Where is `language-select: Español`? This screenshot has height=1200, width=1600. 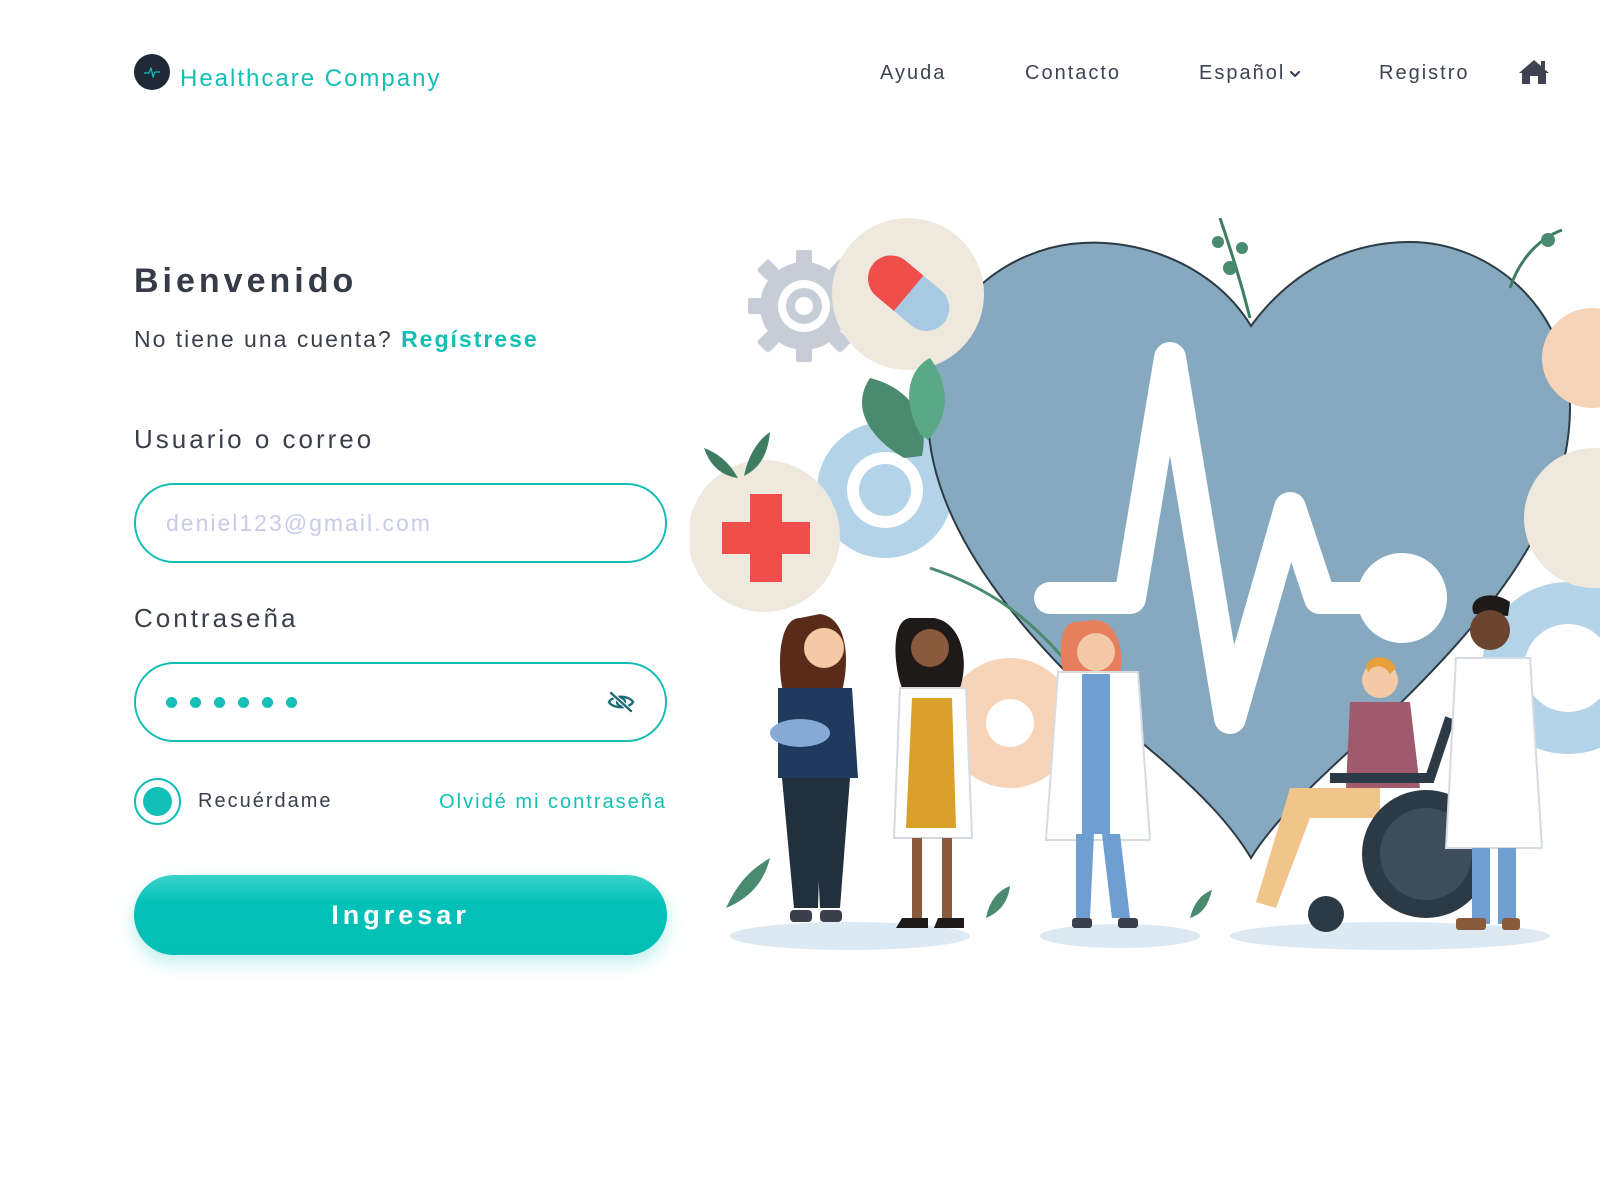
language-select: Español is located at coordinates (1250, 73).